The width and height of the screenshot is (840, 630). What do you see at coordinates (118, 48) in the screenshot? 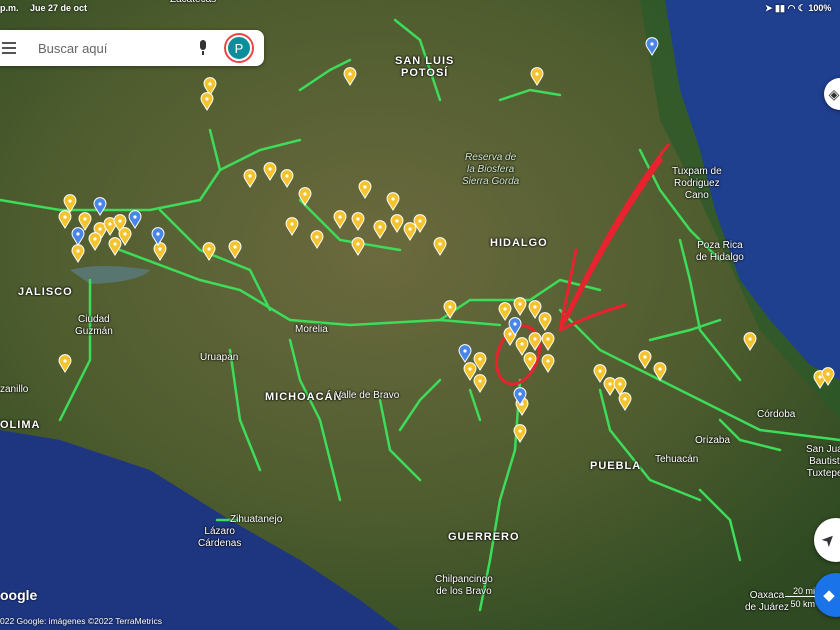
I see `search-input: Buscar aquí` at bounding box center [118, 48].